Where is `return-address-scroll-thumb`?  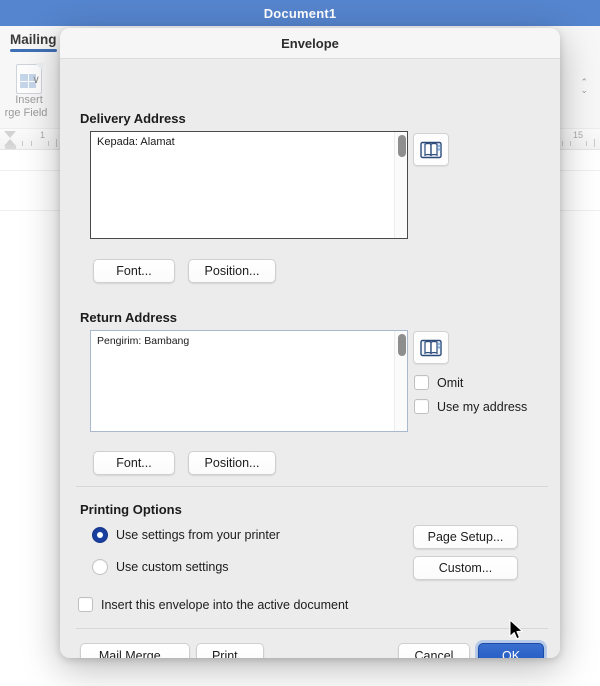
return-address-scroll-thumb is located at coordinates (401, 345).